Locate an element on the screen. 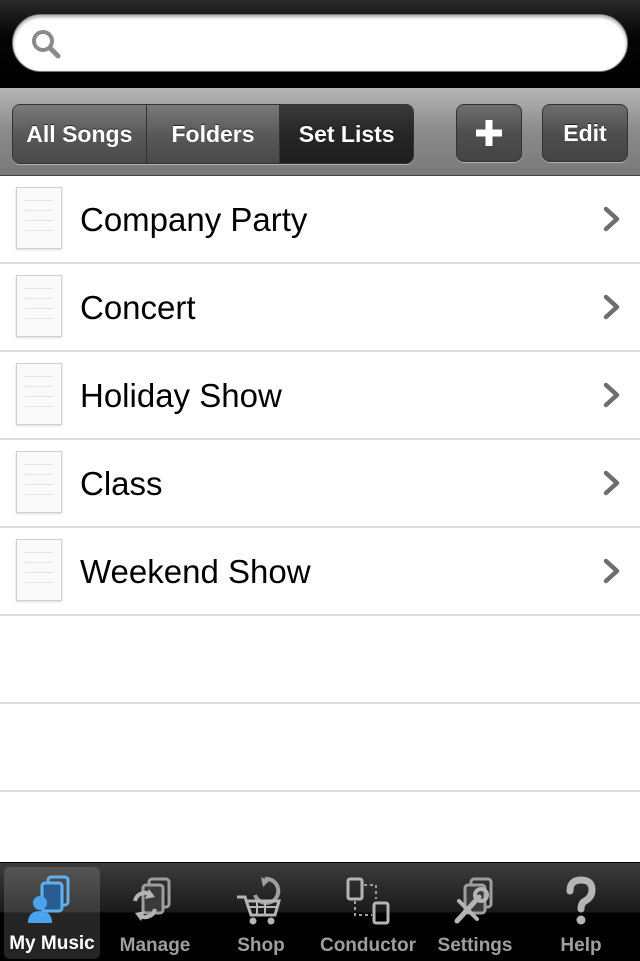  tab-label: Settings is located at coordinates (475, 945).